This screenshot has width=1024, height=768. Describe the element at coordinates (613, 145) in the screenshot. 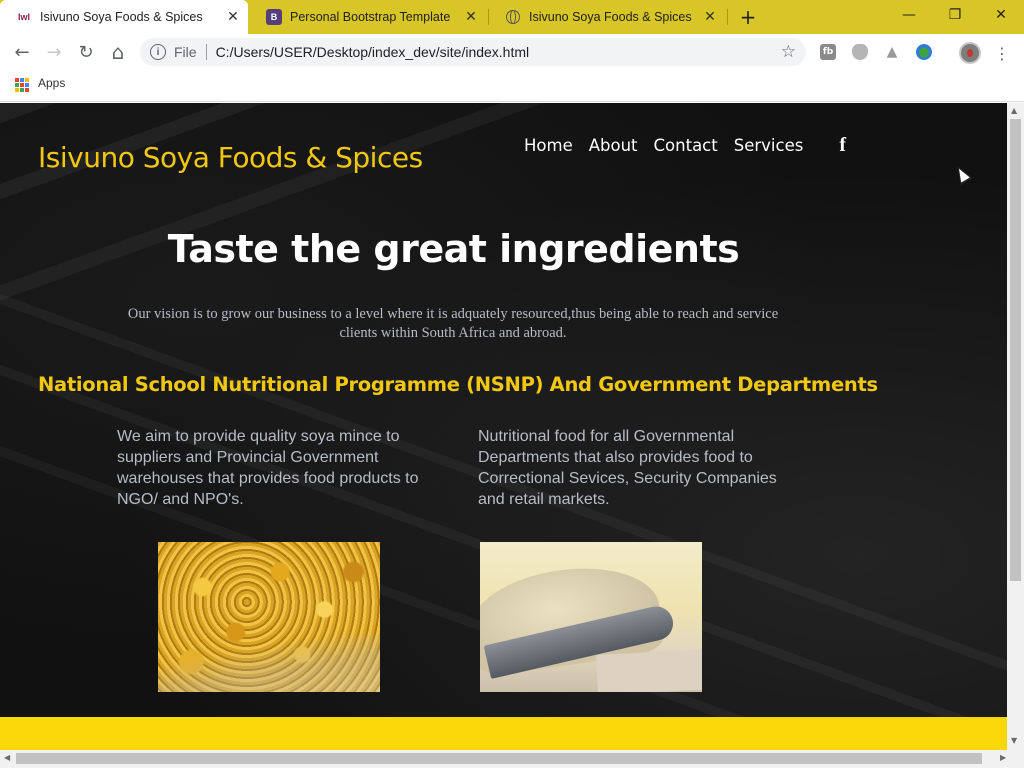

I see `nav-about: About` at that location.